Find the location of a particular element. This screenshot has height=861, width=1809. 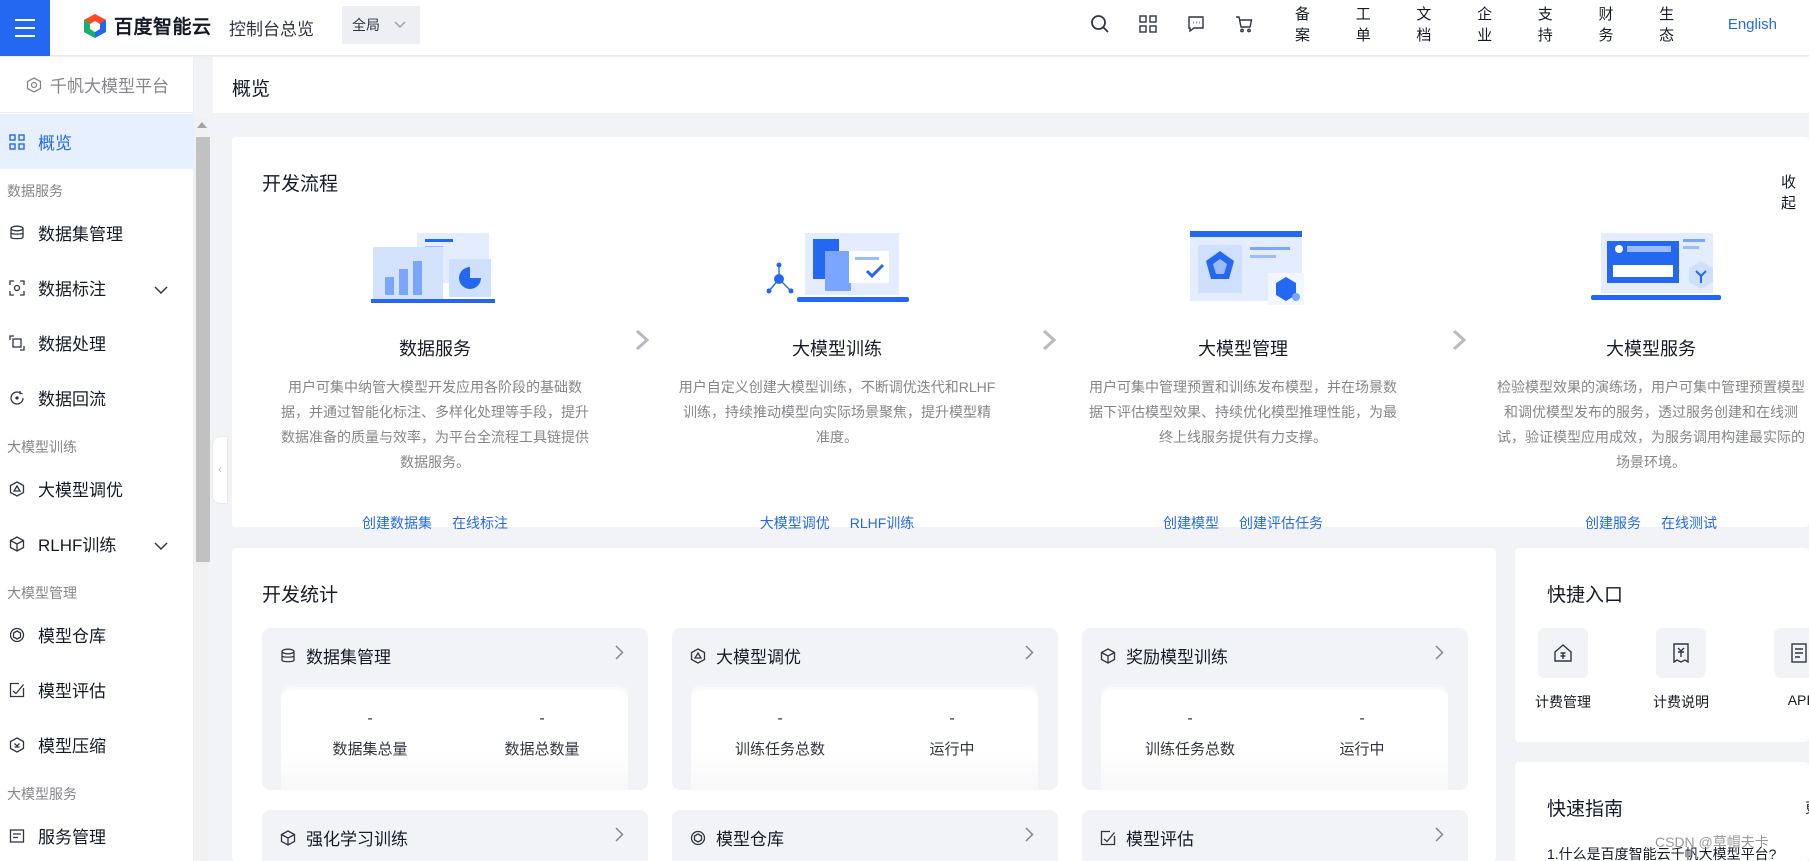

sidebar-collapse-handle: ‹ is located at coordinates (220, 470).